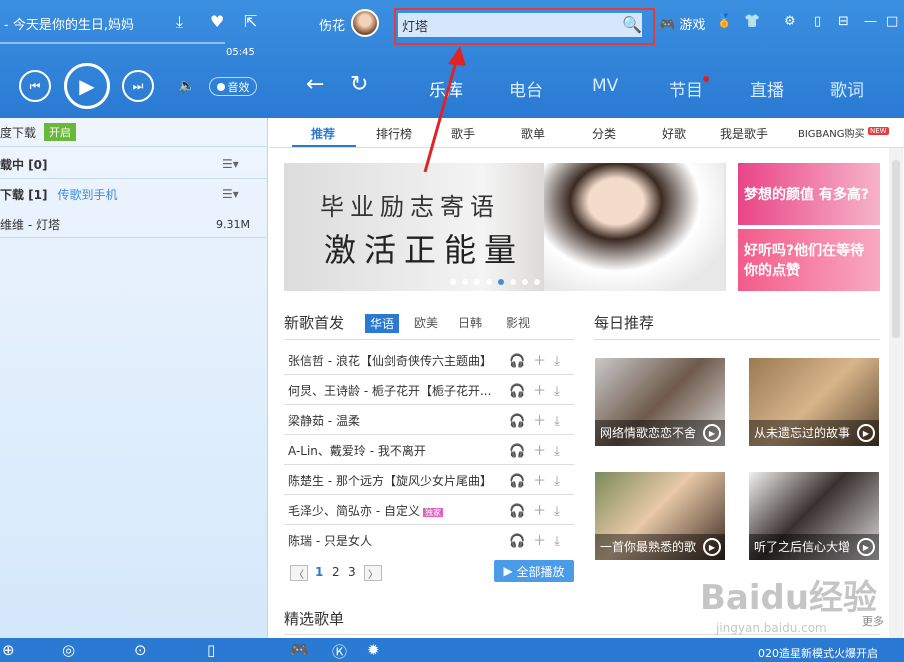 Image resolution: width=904 pixels, height=662 pixels. I want to click on song-item: 张信哲 - 浪花【仙剑奇侠传六主题曲】, so click(394, 360).